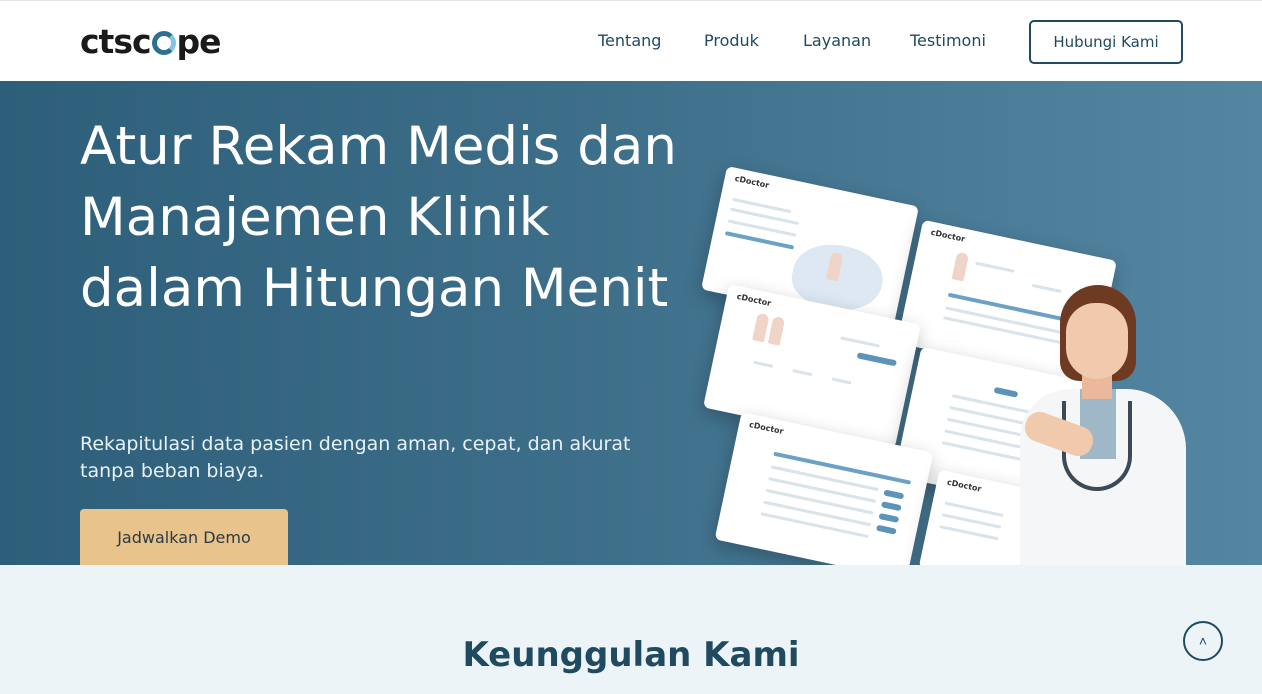  I want to click on mockup-patient-table-screen: cDoctor, so click(824, 488).